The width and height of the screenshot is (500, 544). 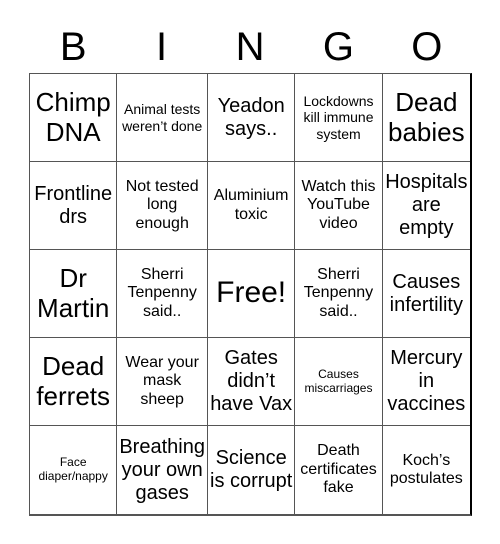 What do you see at coordinates (338, 47) in the screenshot?
I see `header-letter-g: G` at bounding box center [338, 47].